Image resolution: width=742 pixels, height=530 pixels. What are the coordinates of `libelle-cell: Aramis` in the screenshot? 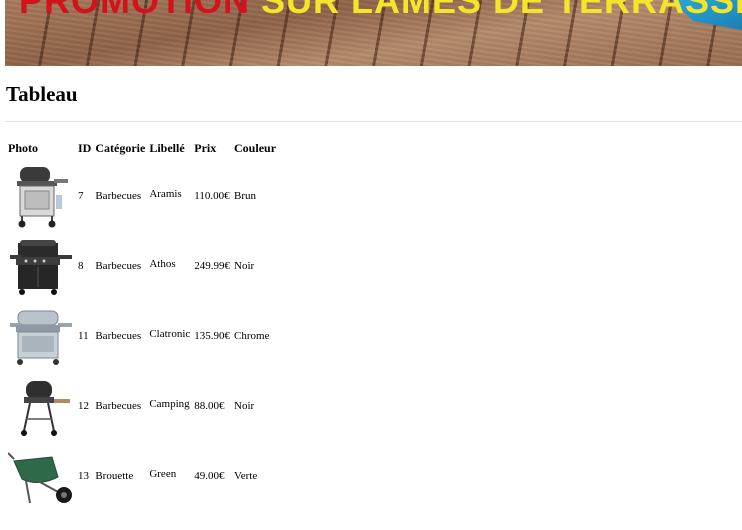 It's located at (169, 196).